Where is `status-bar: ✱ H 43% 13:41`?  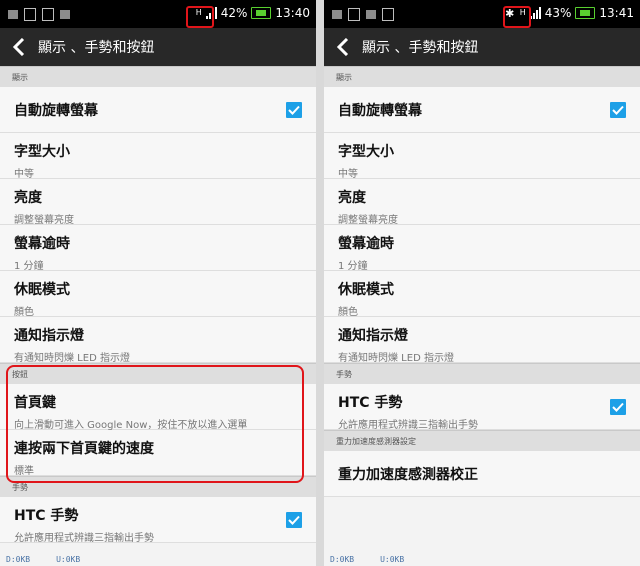 status-bar: ✱ H 43% 13:41 is located at coordinates (482, 14).